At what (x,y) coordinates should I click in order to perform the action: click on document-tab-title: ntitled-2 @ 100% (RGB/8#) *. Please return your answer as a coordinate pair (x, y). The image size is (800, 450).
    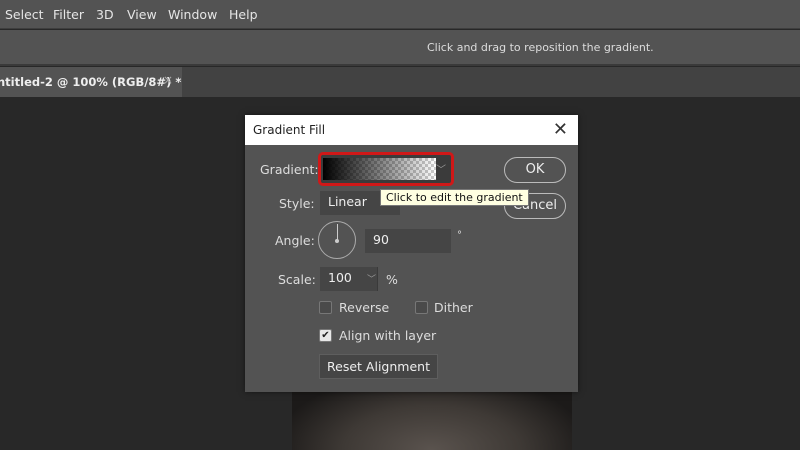
    Looking at the image, I should click on (91, 82).